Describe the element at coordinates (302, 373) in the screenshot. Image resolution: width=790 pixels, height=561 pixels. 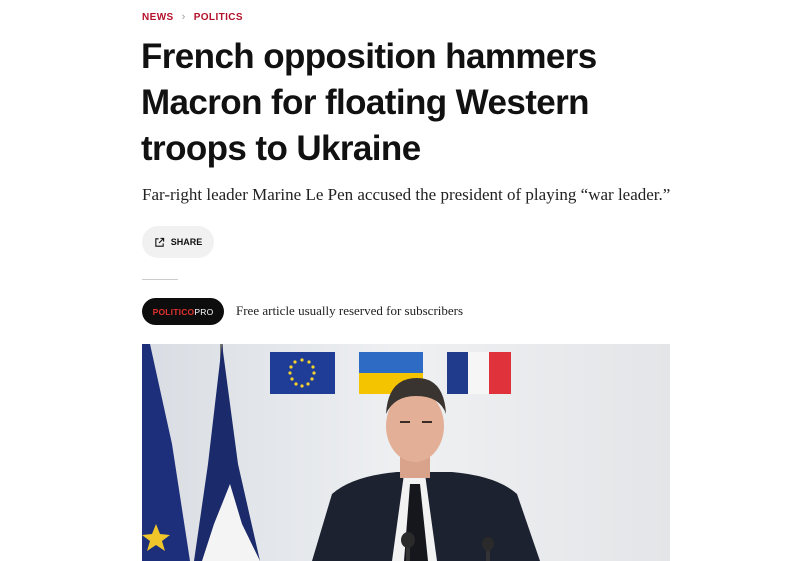
I see `eu-flag-icon` at that location.